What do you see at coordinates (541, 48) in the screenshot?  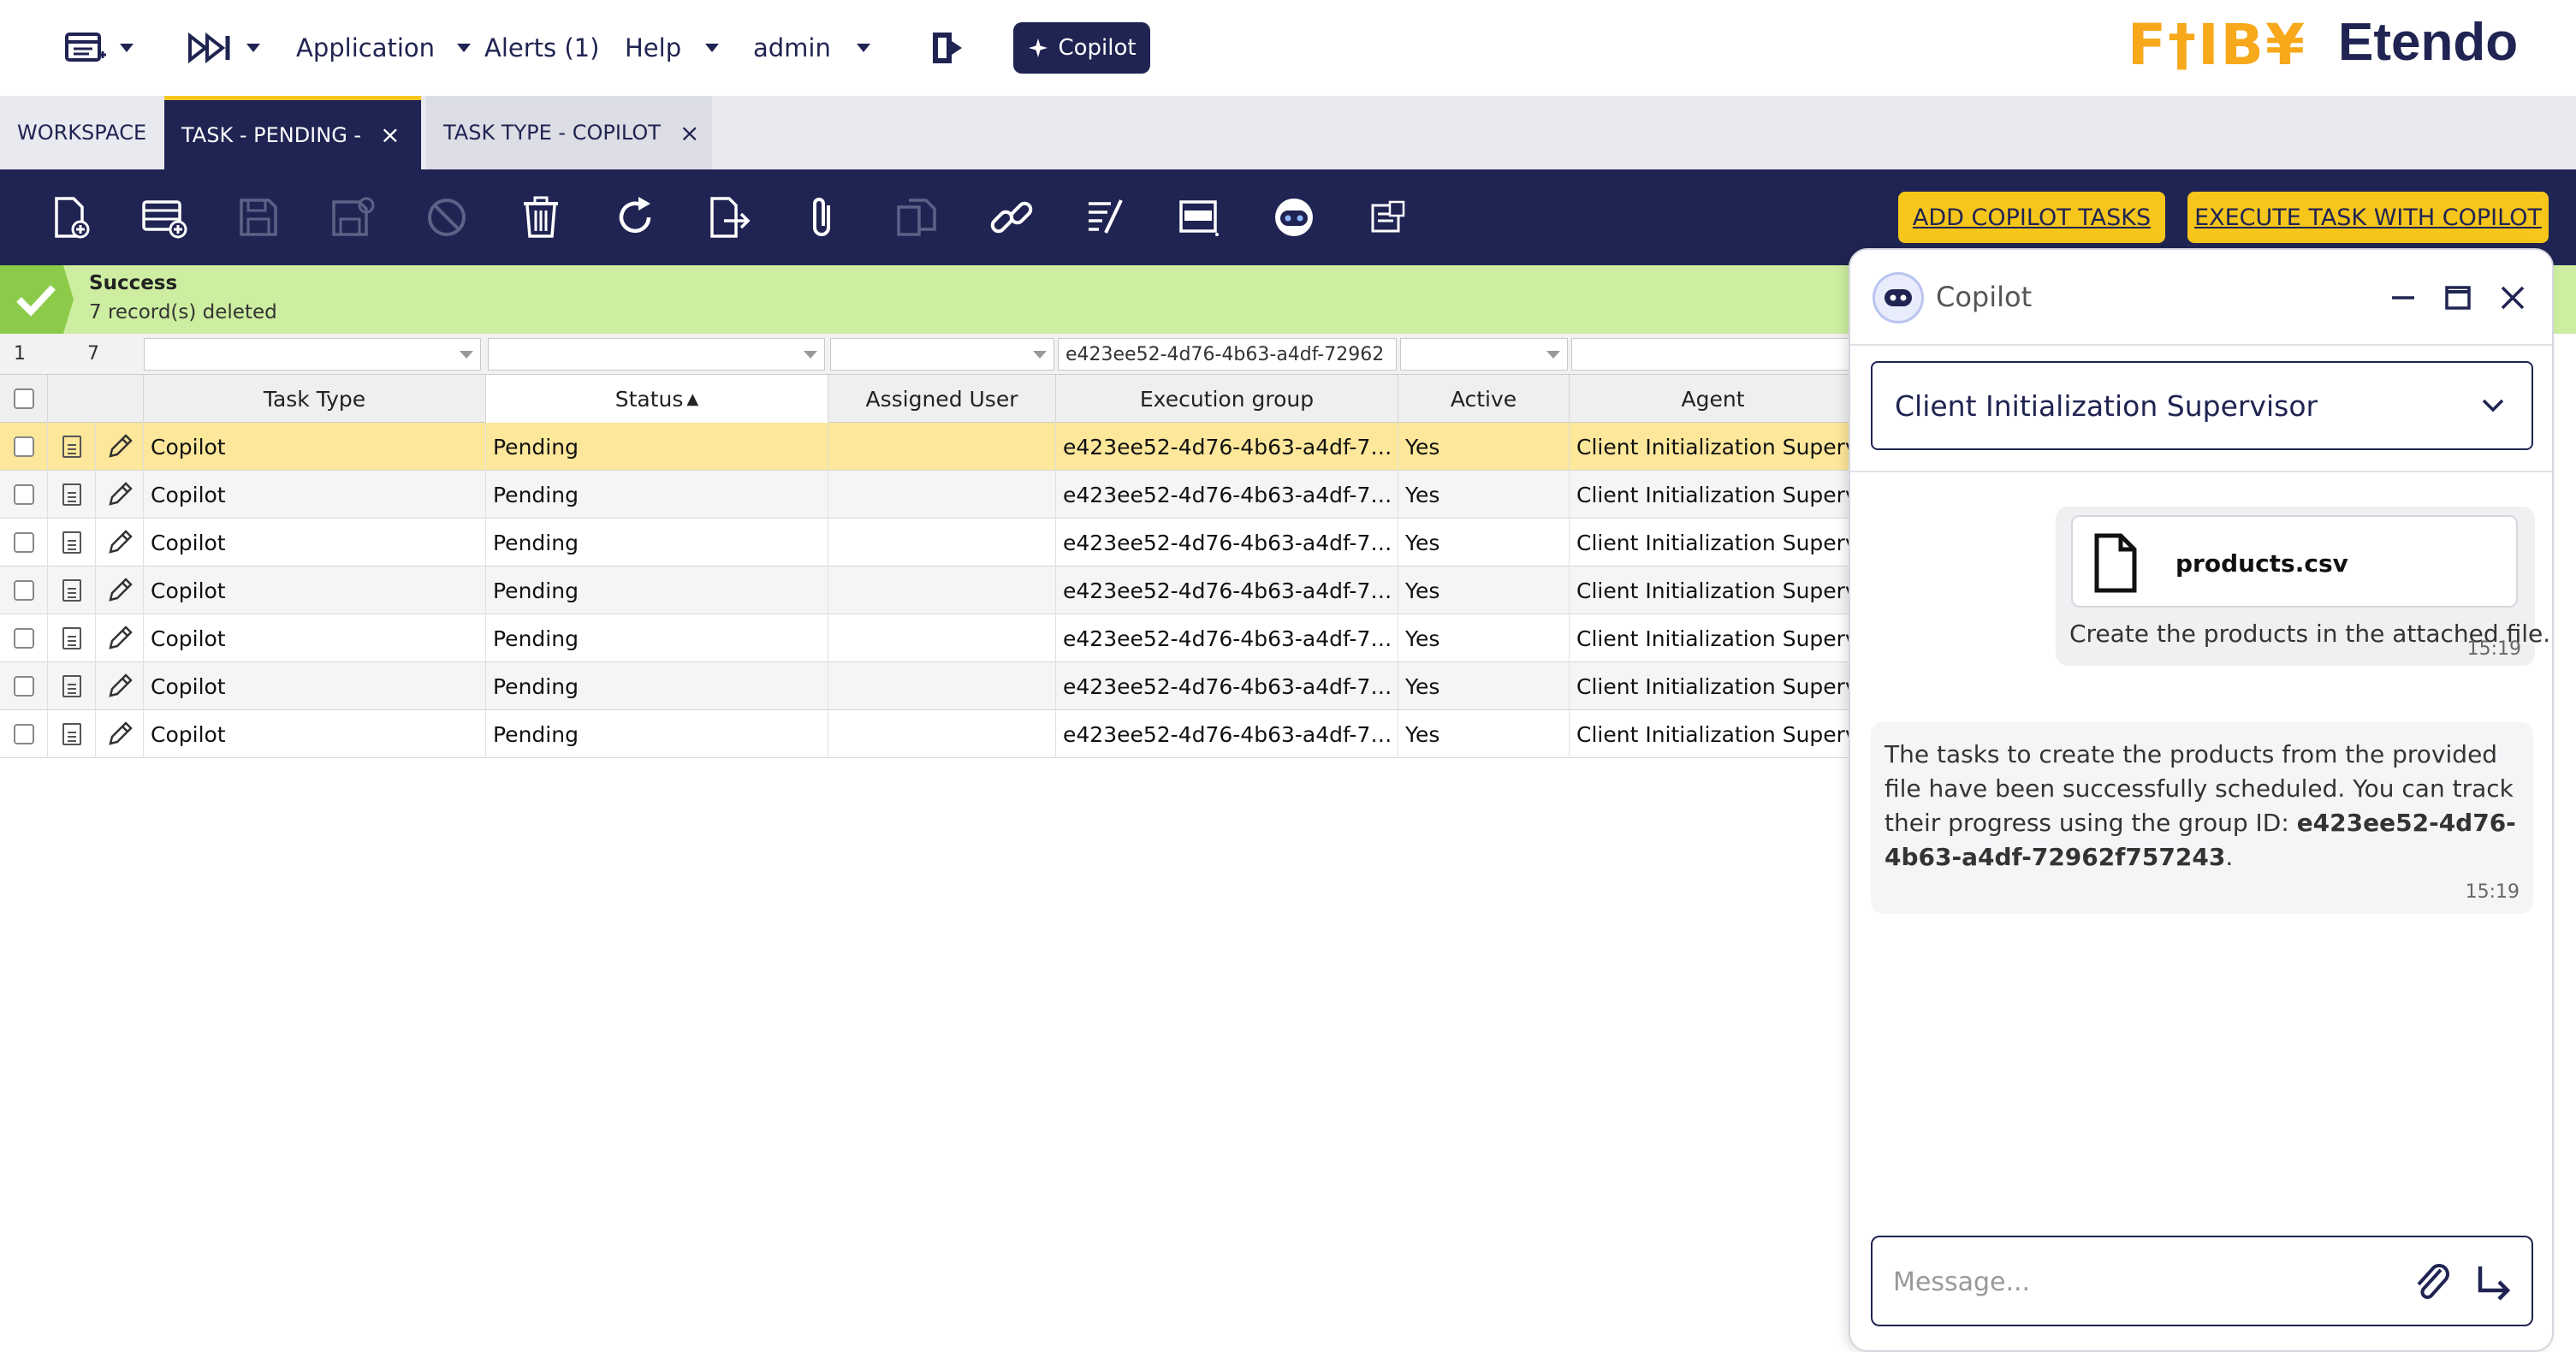 I see `alerts-menu: Alerts (1)` at bounding box center [541, 48].